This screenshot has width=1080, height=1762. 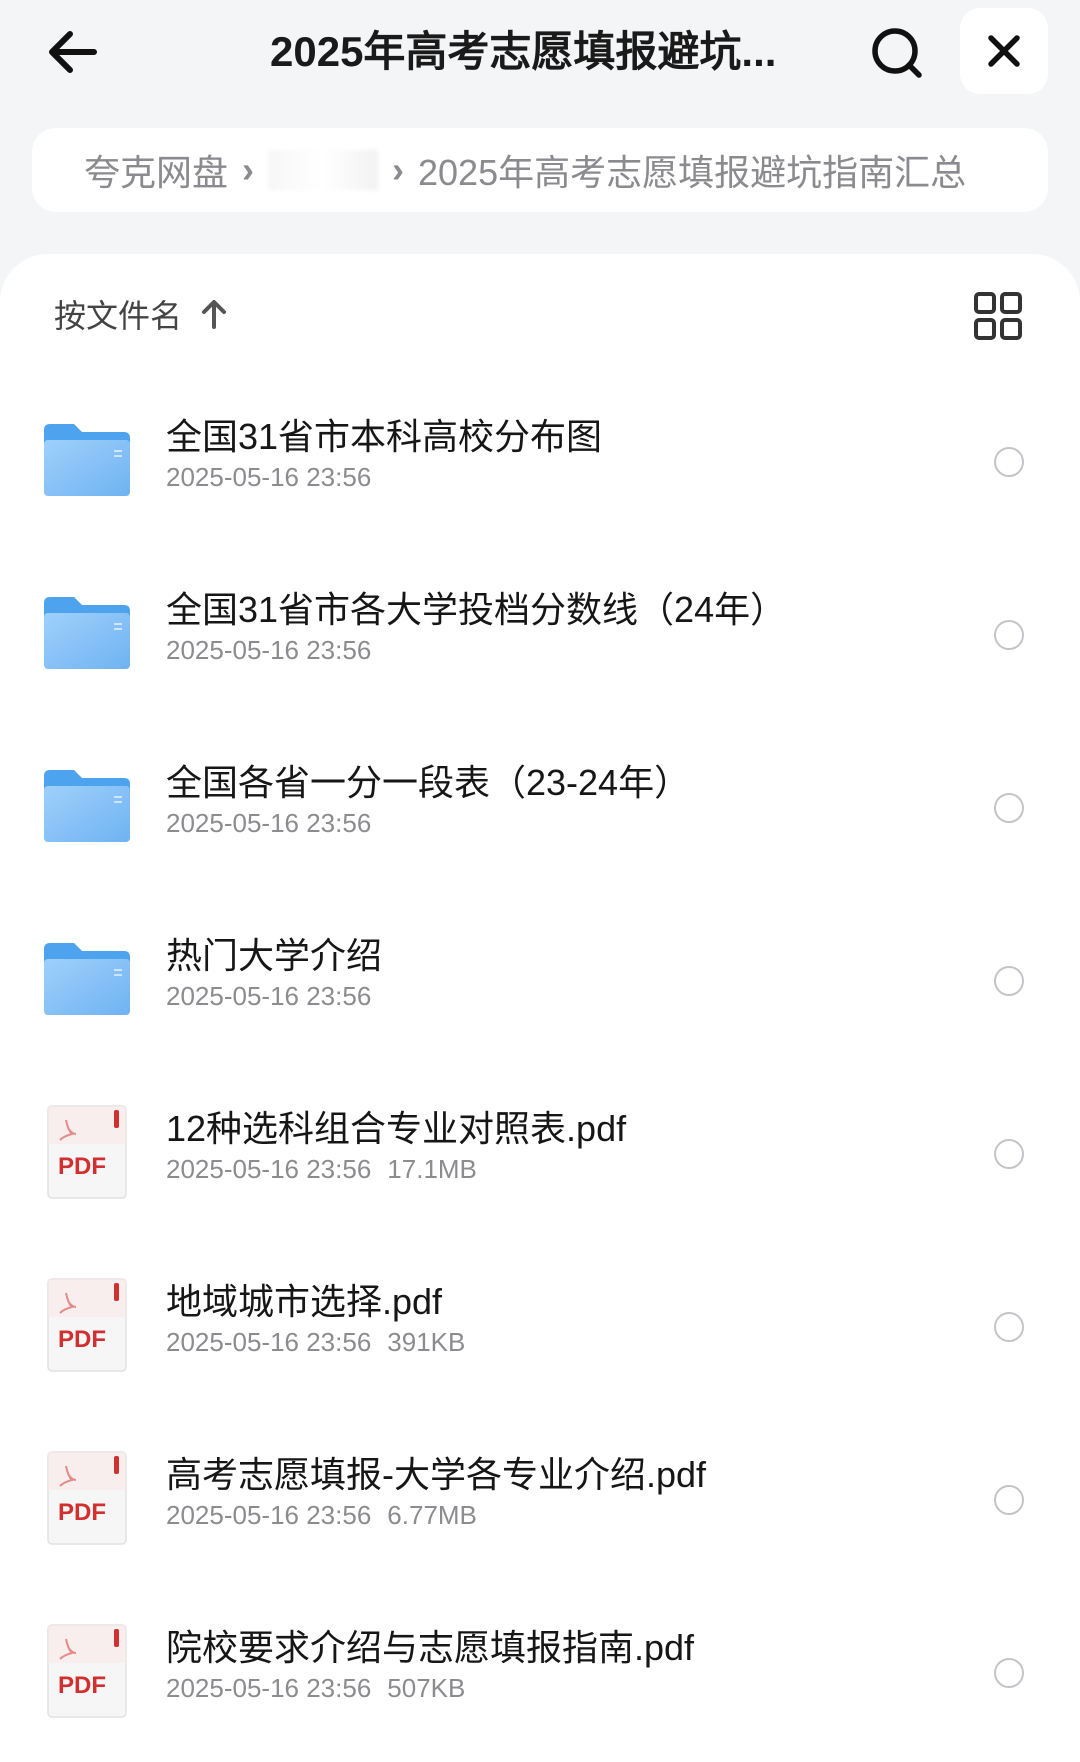 I want to click on arrow-left-icon, so click(x=73, y=52).